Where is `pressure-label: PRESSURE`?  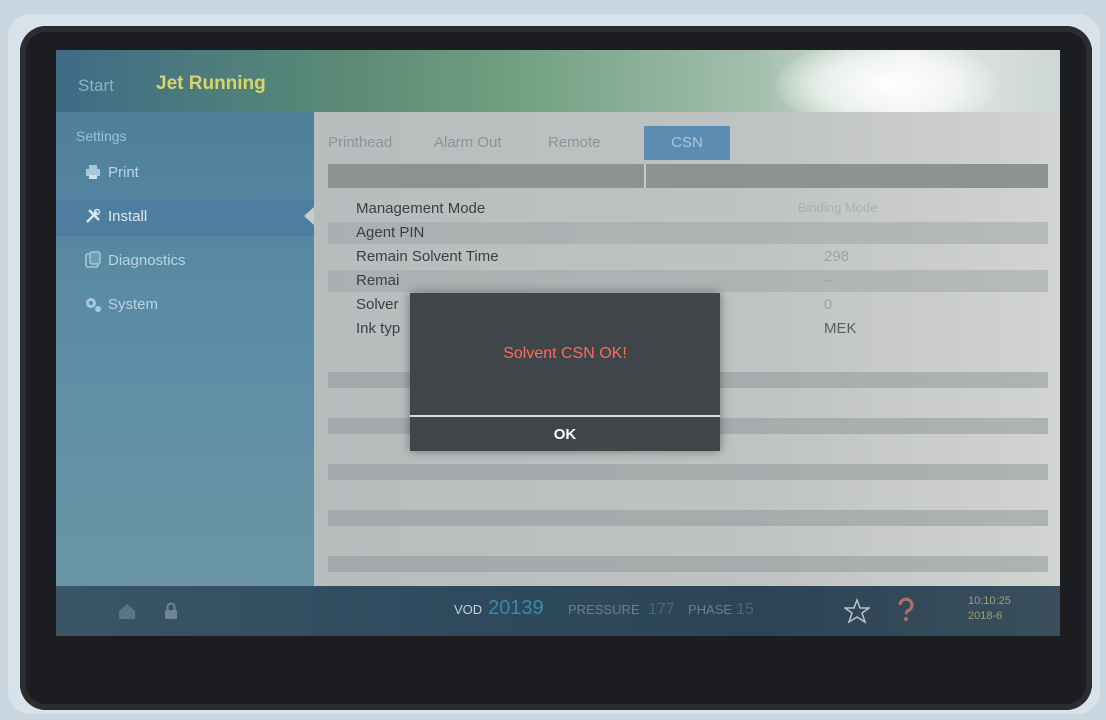
pressure-label: PRESSURE is located at coordinates (604, 609).